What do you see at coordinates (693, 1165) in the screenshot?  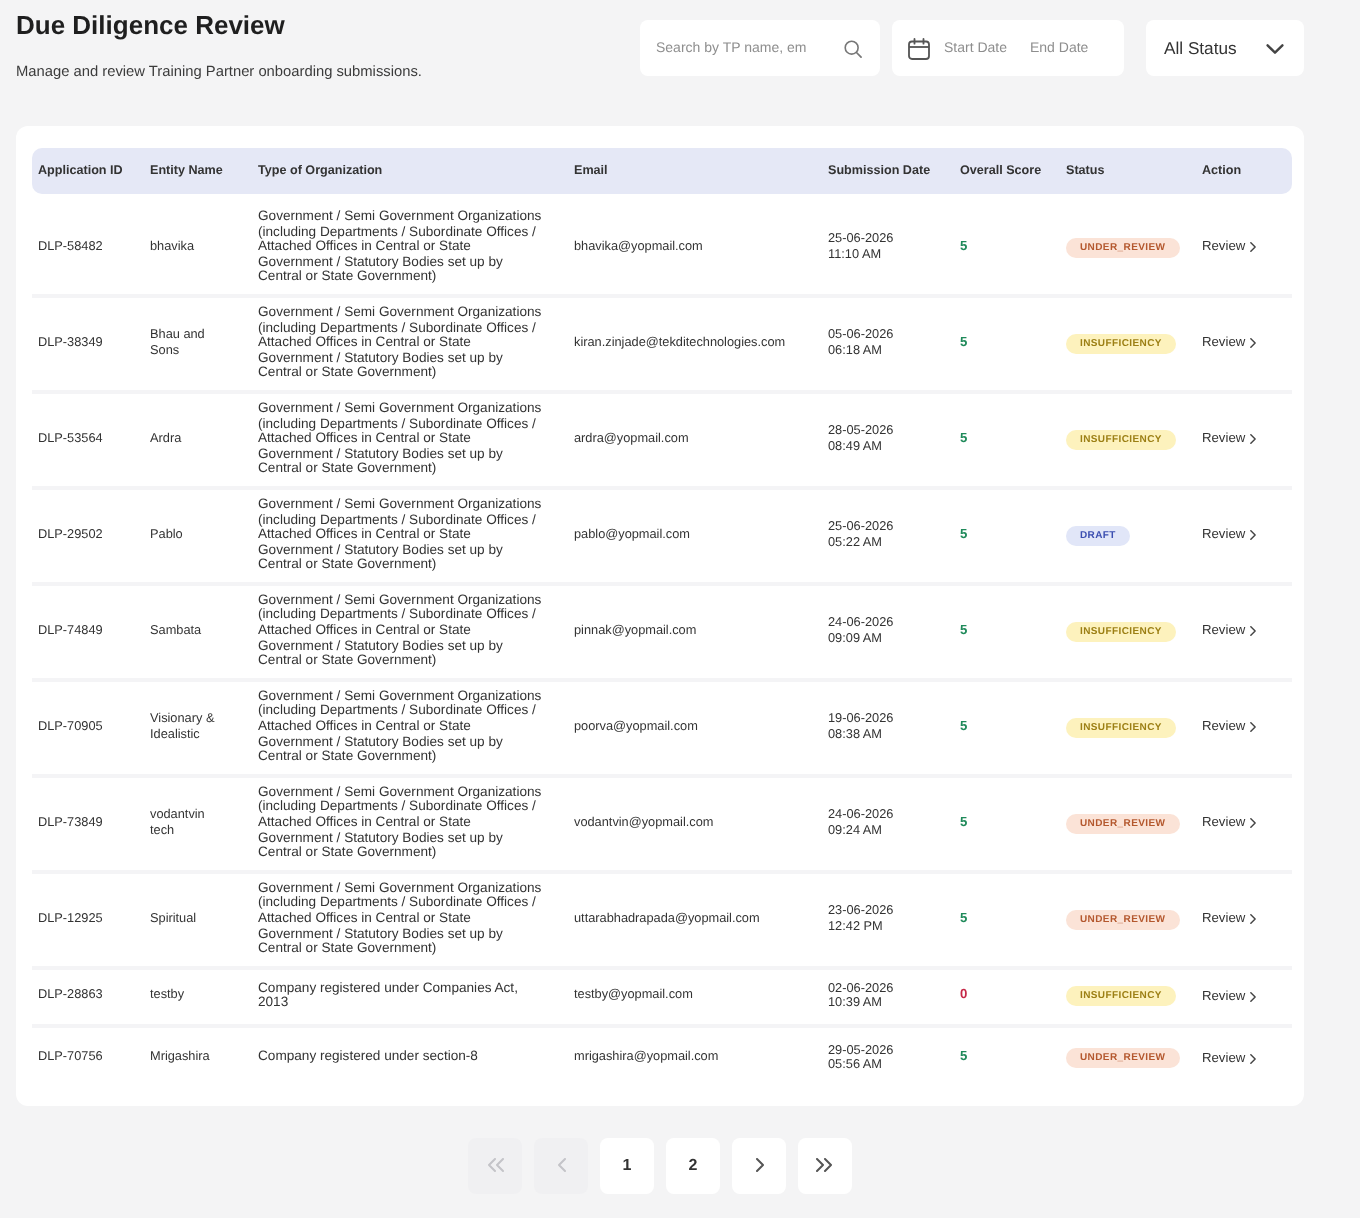 I see `page-button: 2` at bounding box center [693, 1165].